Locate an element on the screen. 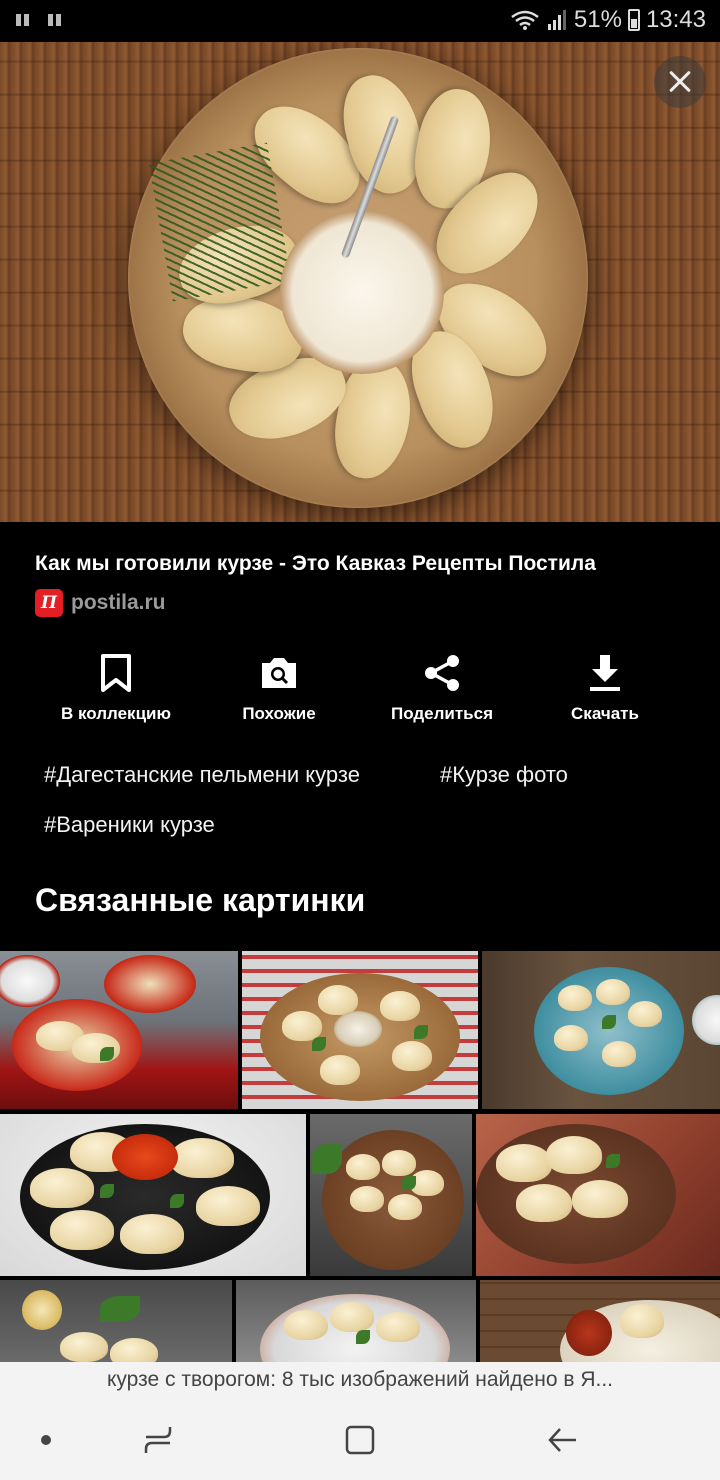 Image resolution: width=720 pixels, height=1480 pixels. share-icon is located at coordinates (442, 673).